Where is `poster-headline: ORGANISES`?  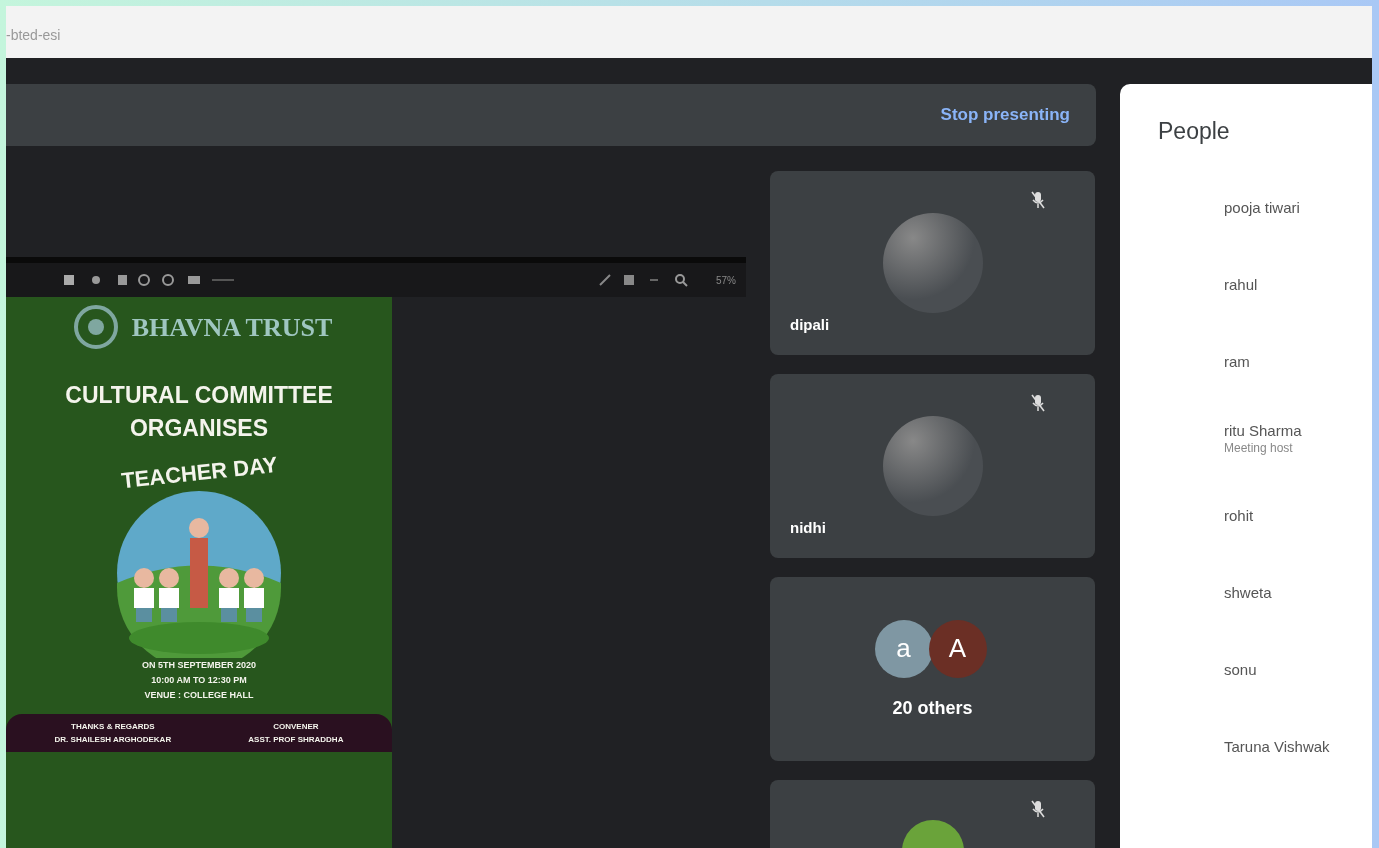
poster-headline: ORGANISES is located at coordinates (199, 429).